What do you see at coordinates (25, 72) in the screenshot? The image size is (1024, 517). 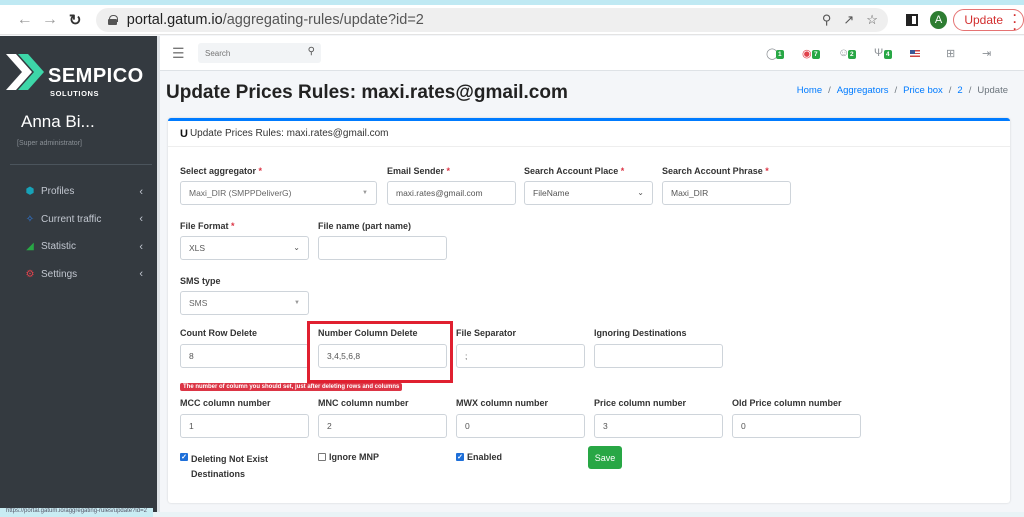 I see `logo-chevron-icon` at bounding box center [25, 72].